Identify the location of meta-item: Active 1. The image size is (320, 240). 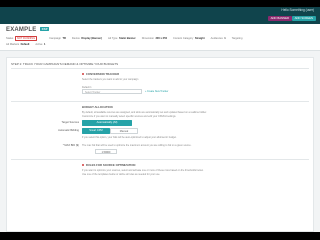
(40, 44).